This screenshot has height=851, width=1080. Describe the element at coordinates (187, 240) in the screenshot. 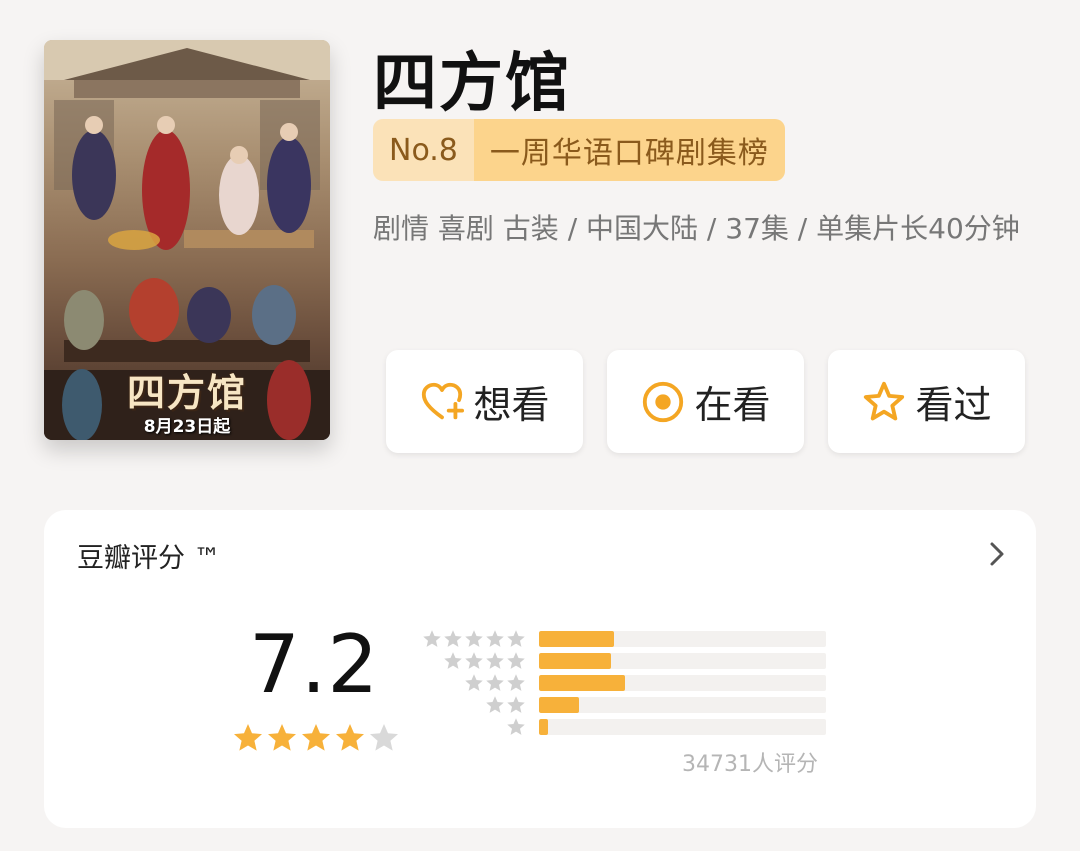

I see `poster-image: 四方馆 8月23日起` at that location.